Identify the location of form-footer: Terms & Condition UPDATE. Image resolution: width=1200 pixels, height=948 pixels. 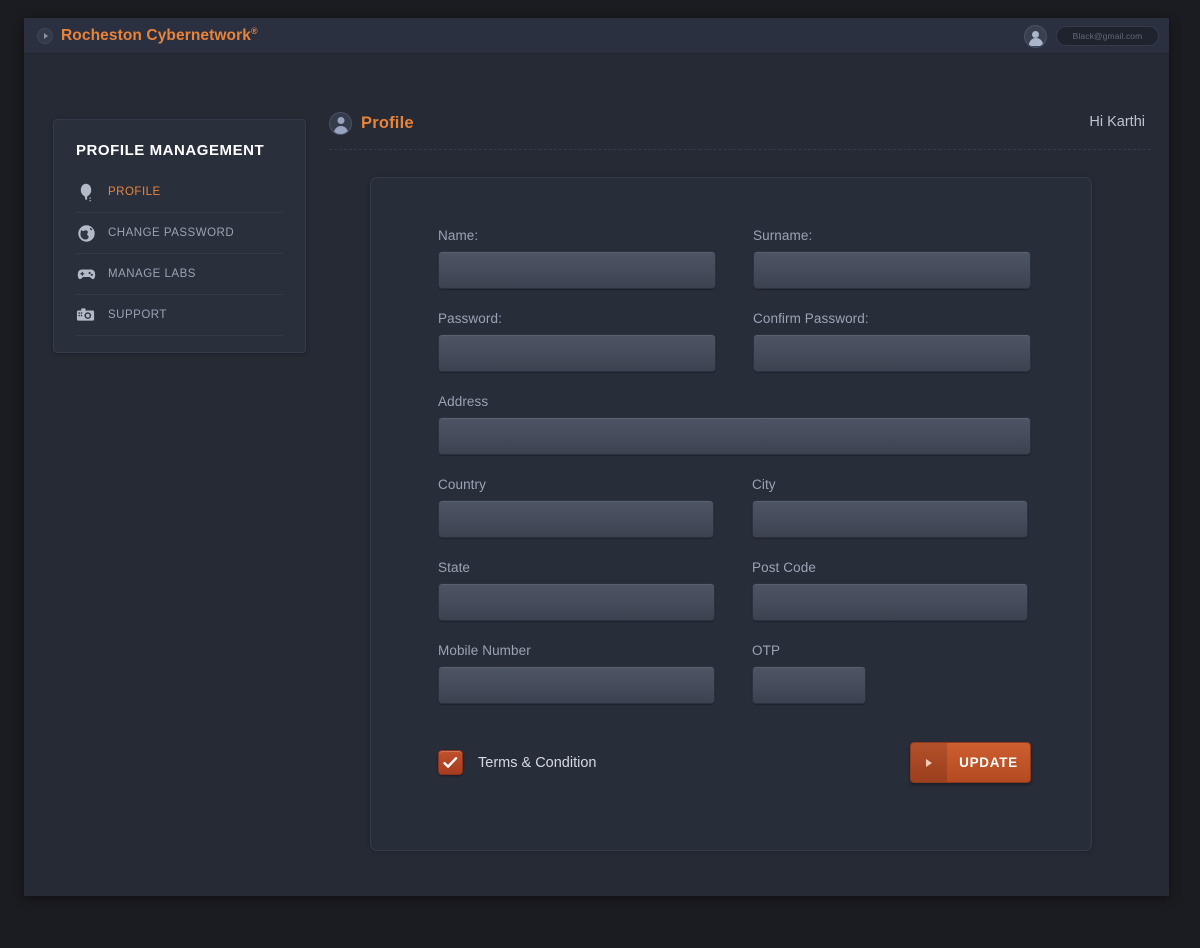
(735, 762).